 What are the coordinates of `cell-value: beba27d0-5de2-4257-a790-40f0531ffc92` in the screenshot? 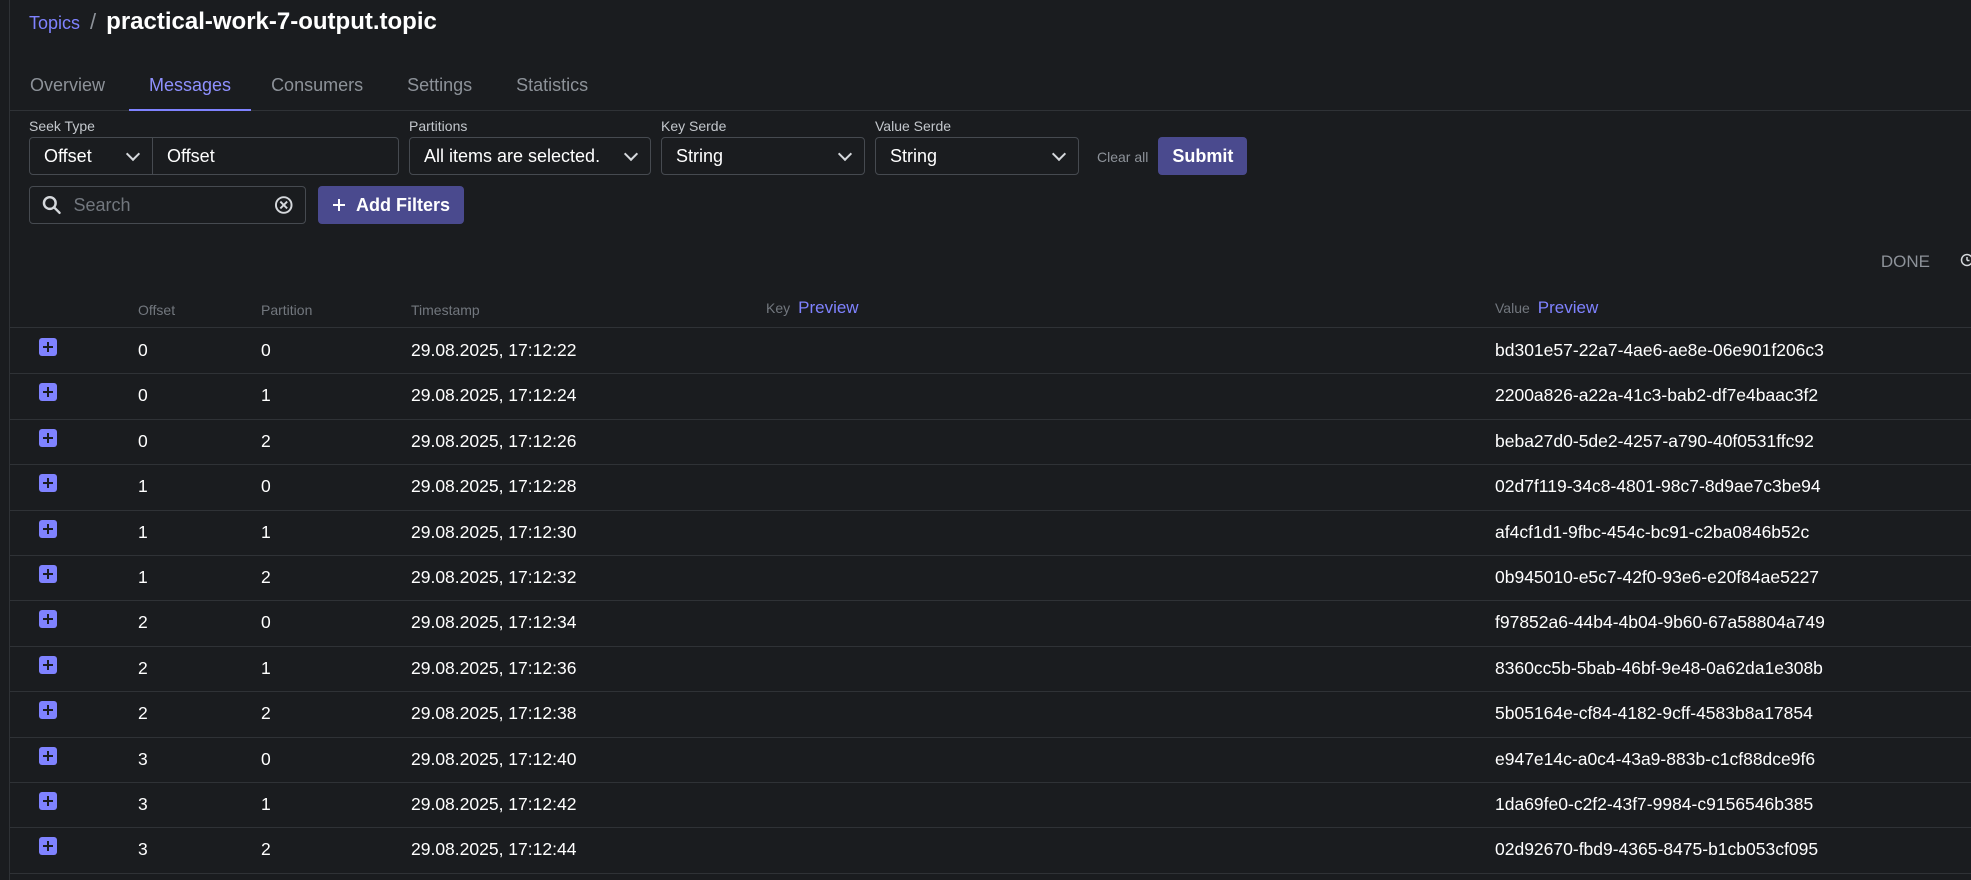 It's located at (1654, 440).